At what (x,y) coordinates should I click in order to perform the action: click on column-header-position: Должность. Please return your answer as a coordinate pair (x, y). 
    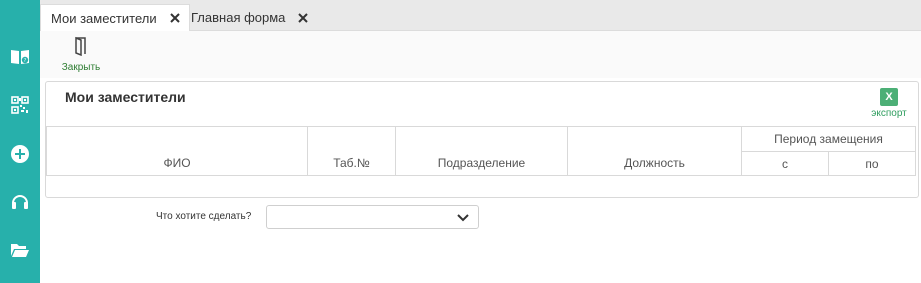
    Looking at the image, I should click on (654, 151).